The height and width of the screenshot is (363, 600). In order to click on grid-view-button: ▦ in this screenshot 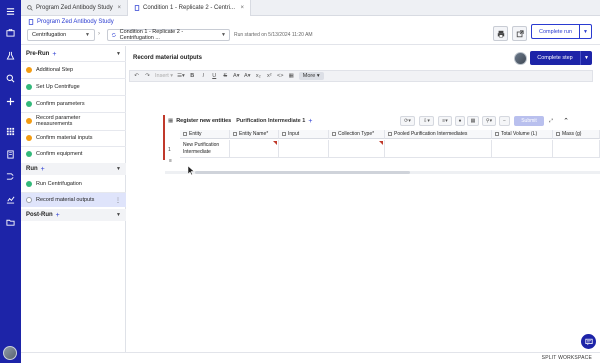, I will do `click(473, 121)`.